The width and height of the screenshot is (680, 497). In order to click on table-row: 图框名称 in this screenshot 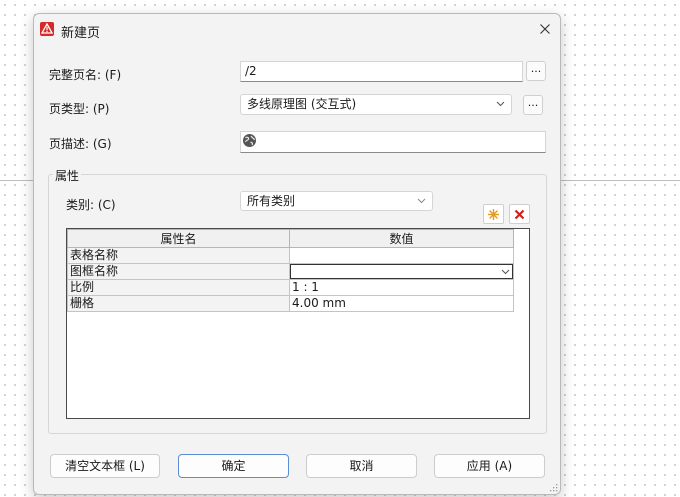, I will do `click(290, 271)`.